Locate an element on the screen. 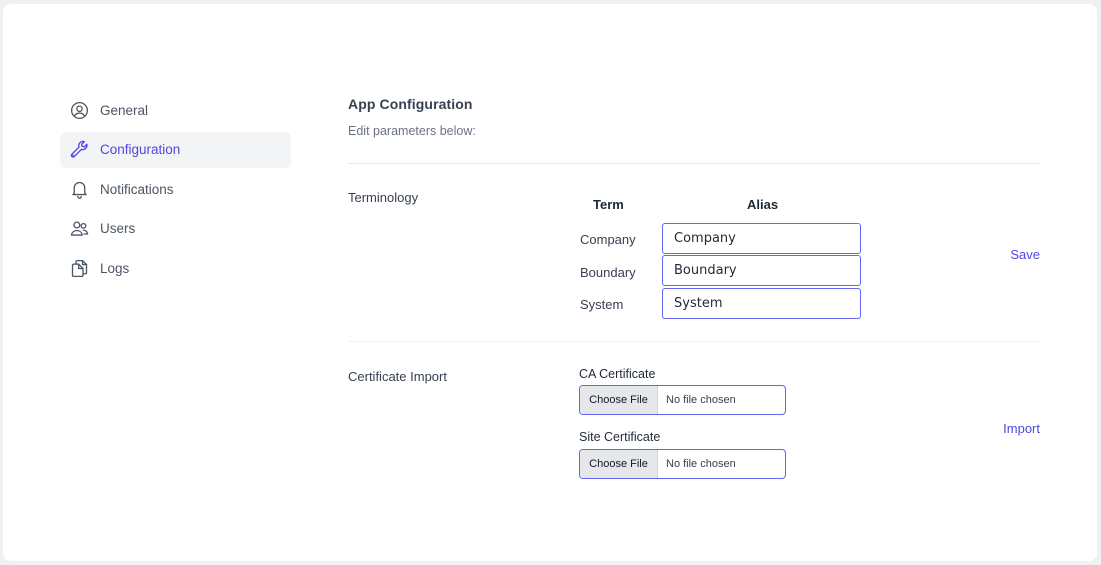  term-label-company: Company is located at coordinates (608, 239).